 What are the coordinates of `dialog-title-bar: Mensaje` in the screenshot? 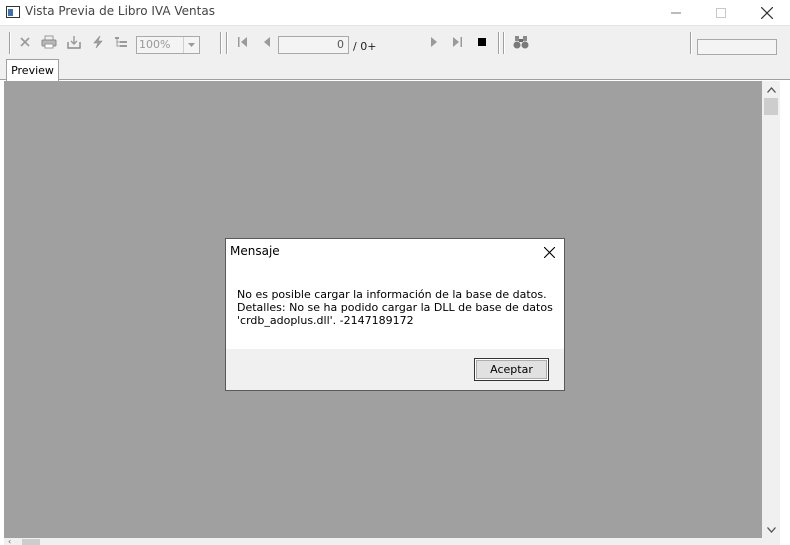 It's located at (395, 252).